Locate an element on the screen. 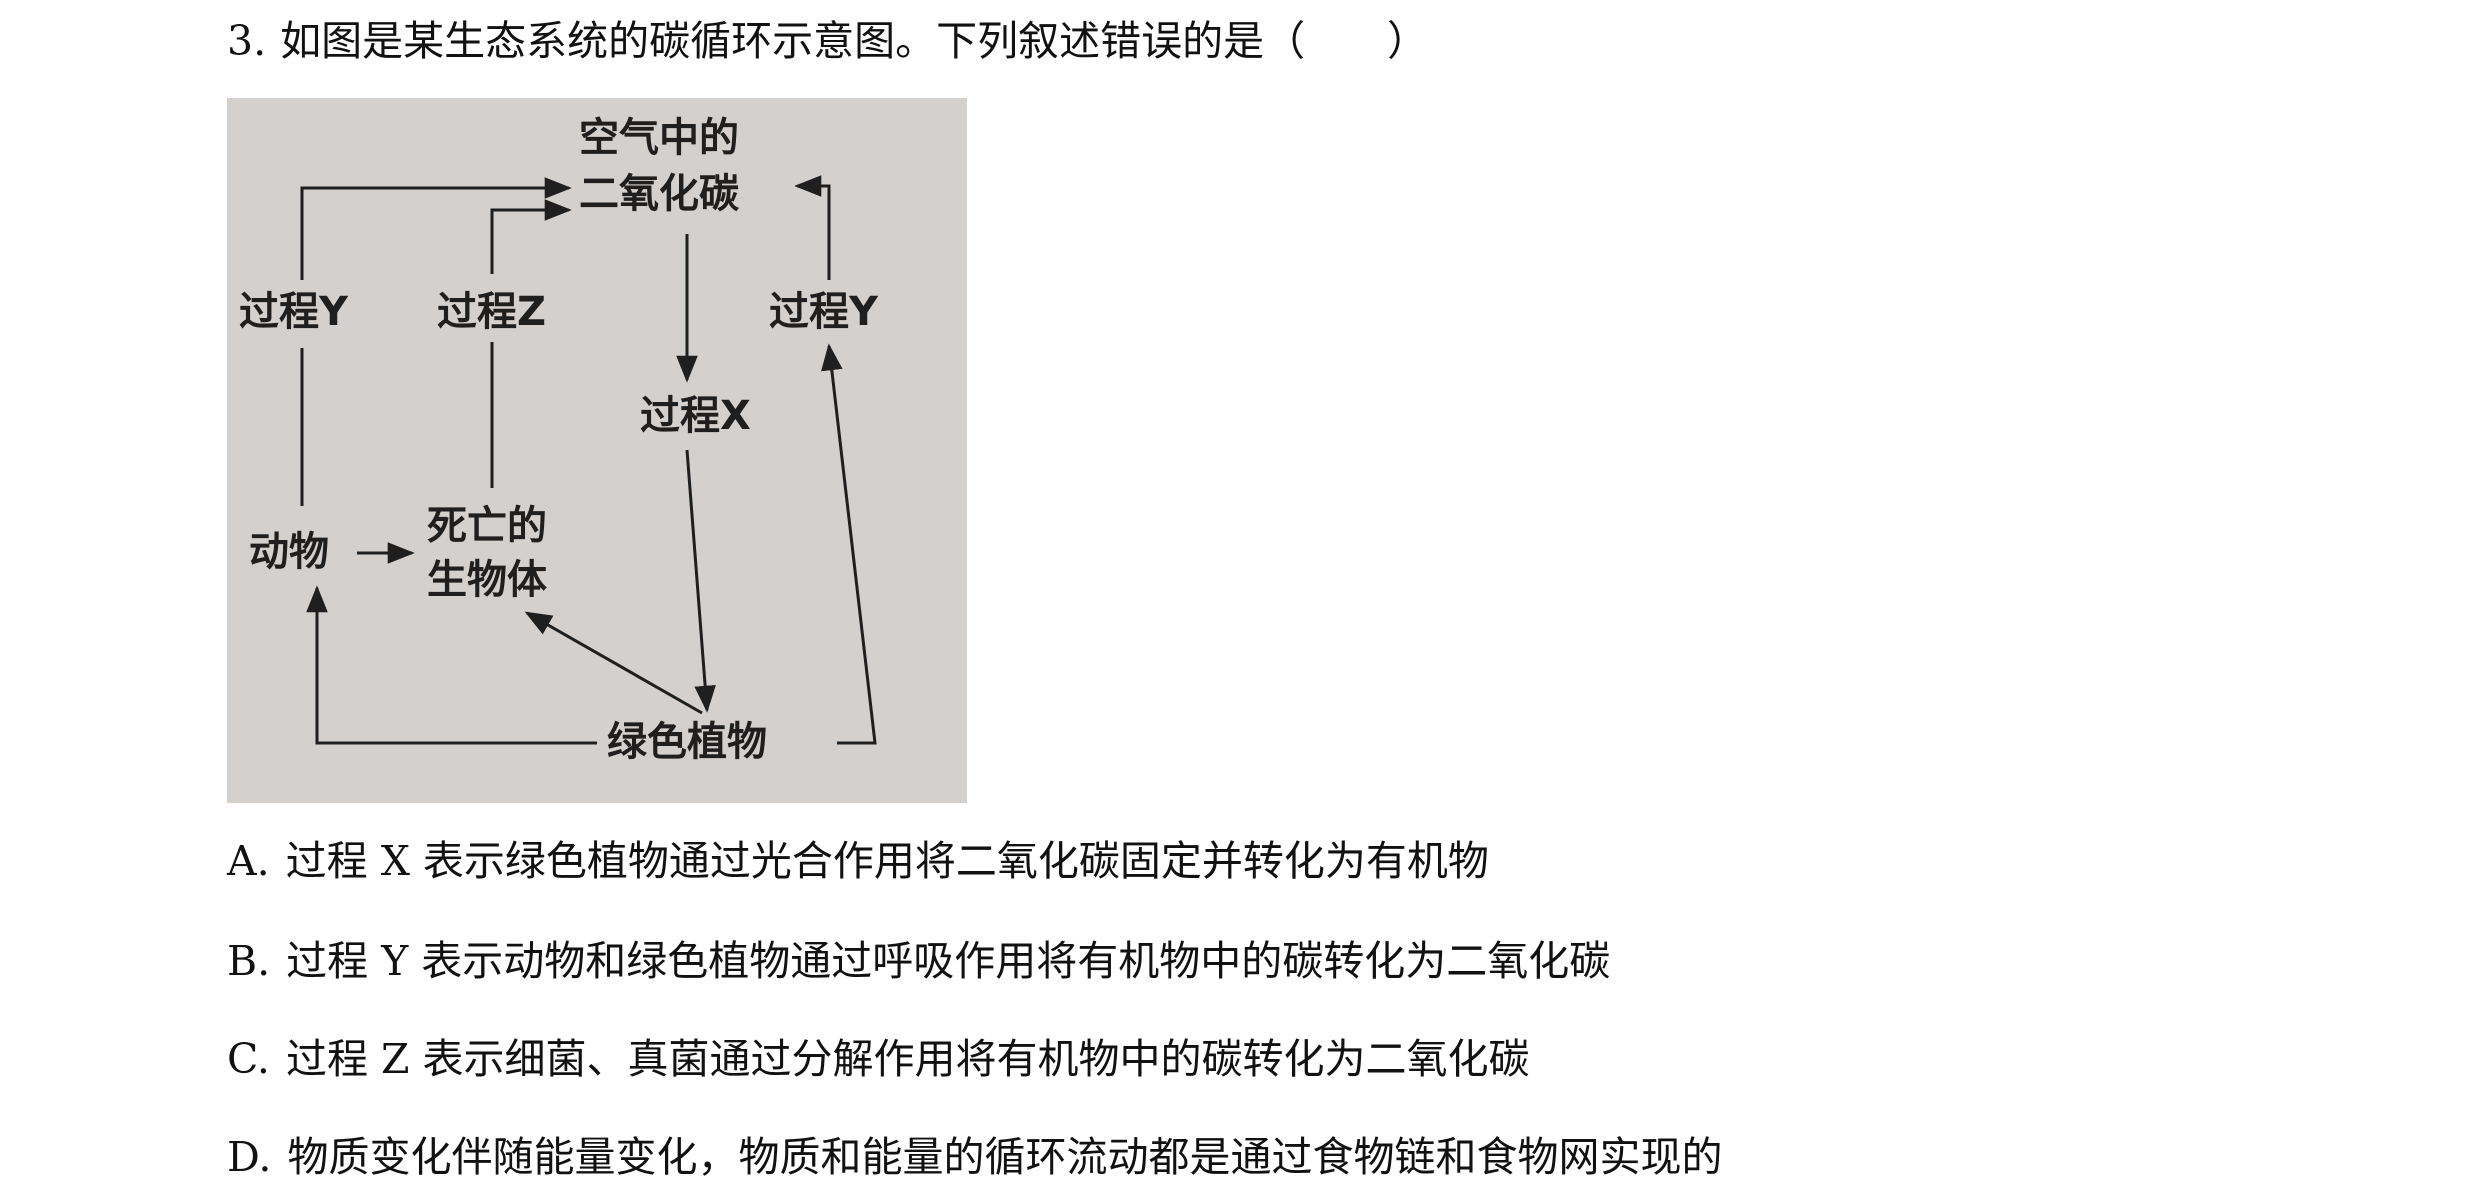 The width and height of the screenshot is (2480, 1186). co2-label-line1: 空气中的 is located at coordinates (659, 138).